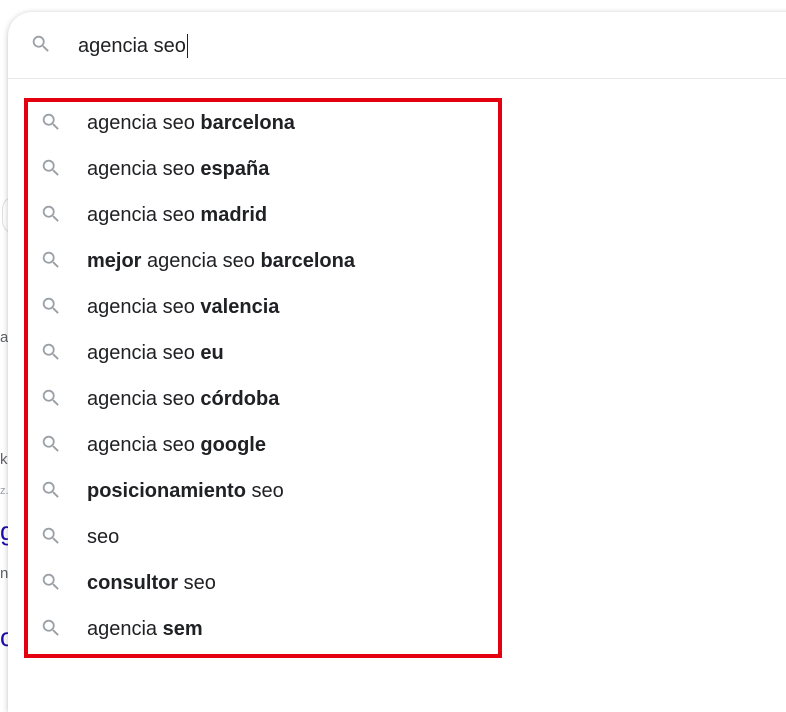  What do you see at coordinates (263, 629) in the screenshot?
I see `suggestion-item: agencia sem` at bounding box center [263, 629].